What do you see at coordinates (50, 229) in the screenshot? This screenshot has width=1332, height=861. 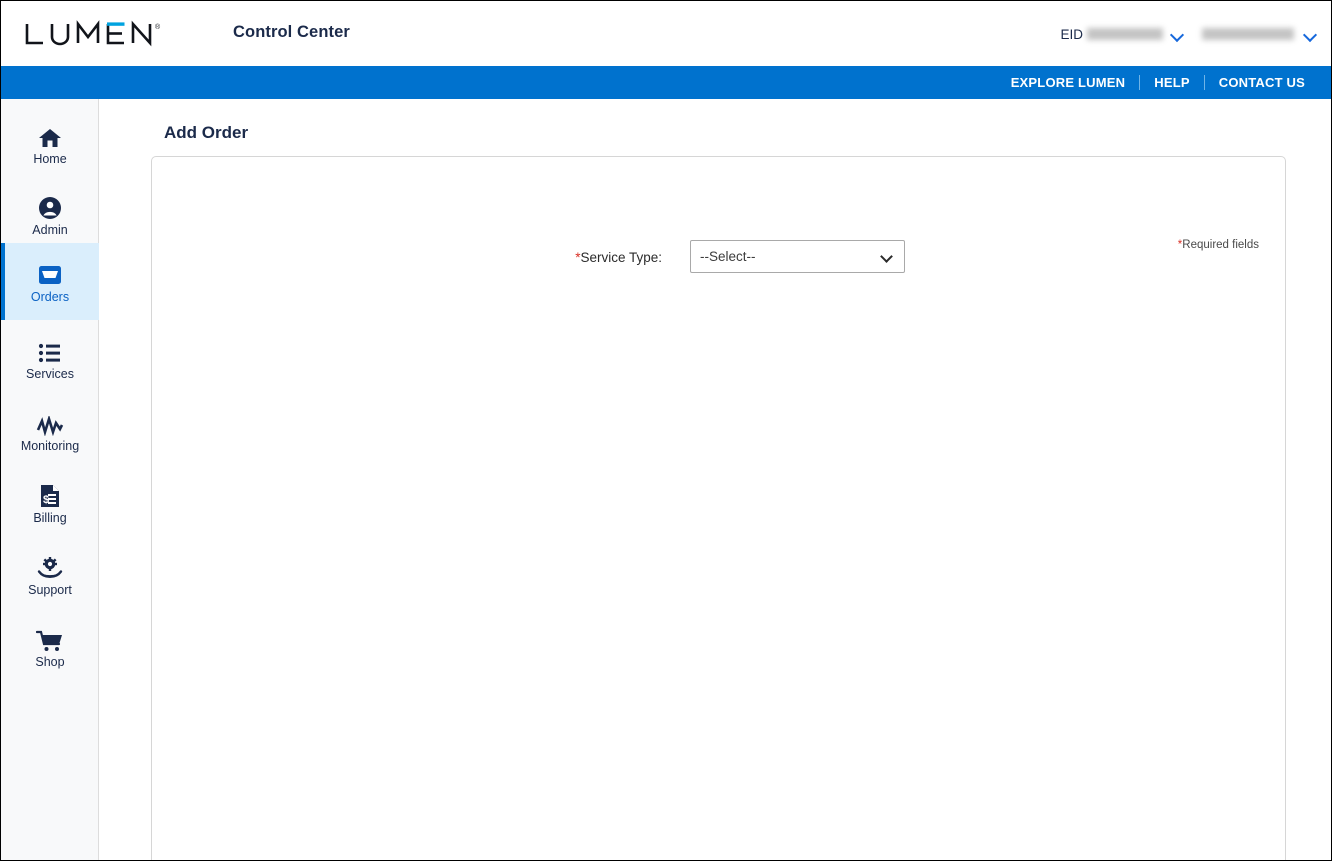 I see `sidebar-item-label: Admin` at bounding box center [50, 229].